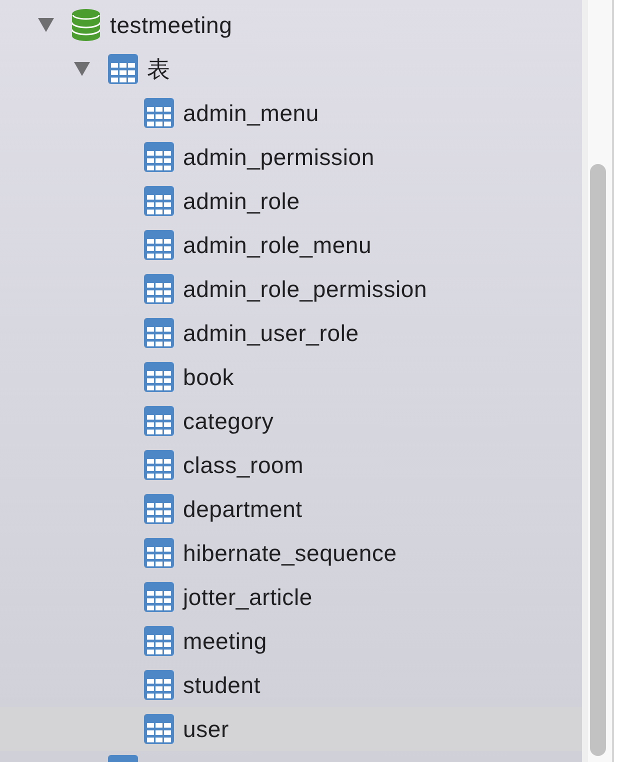 The image size is (620, 762). Describe the element at coordinates (291, 641) in the screenshot. I see `tree-item: meeting` at that location.